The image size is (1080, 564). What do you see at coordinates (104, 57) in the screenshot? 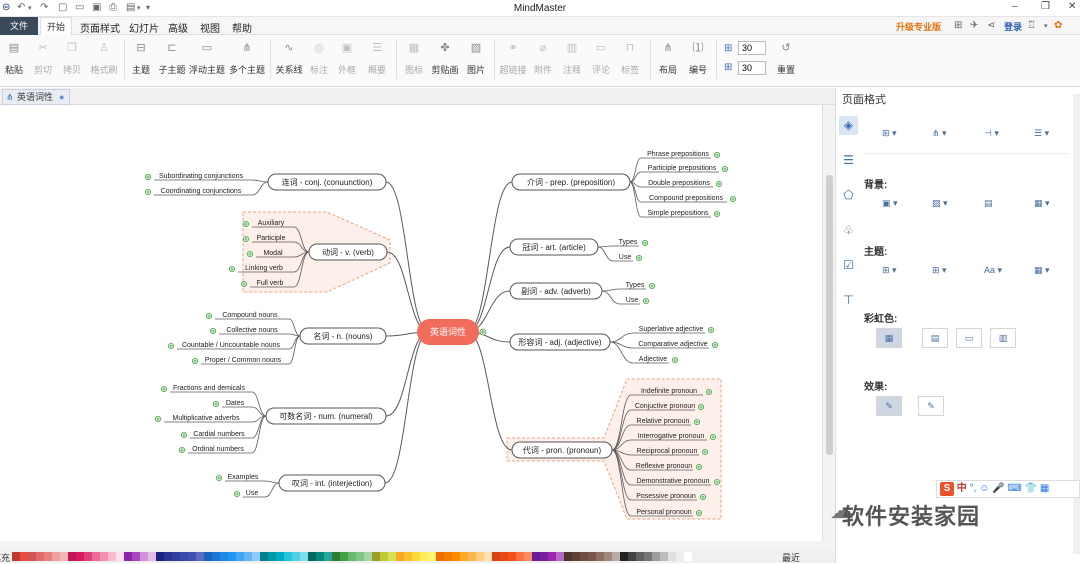
I see `format-painter-button: ♙ 格式刷` at bounding box center [104, 57].